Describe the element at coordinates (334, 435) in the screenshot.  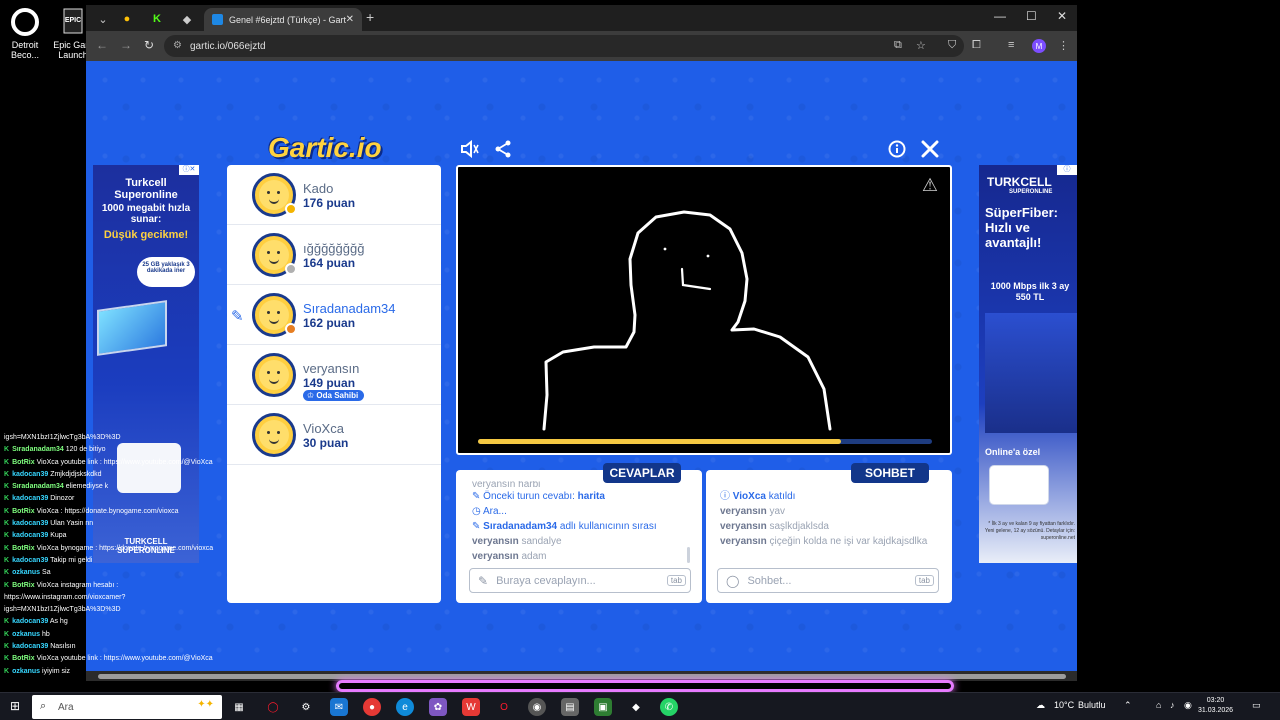
I see `player-row: VioXca 30 puan` at that location.